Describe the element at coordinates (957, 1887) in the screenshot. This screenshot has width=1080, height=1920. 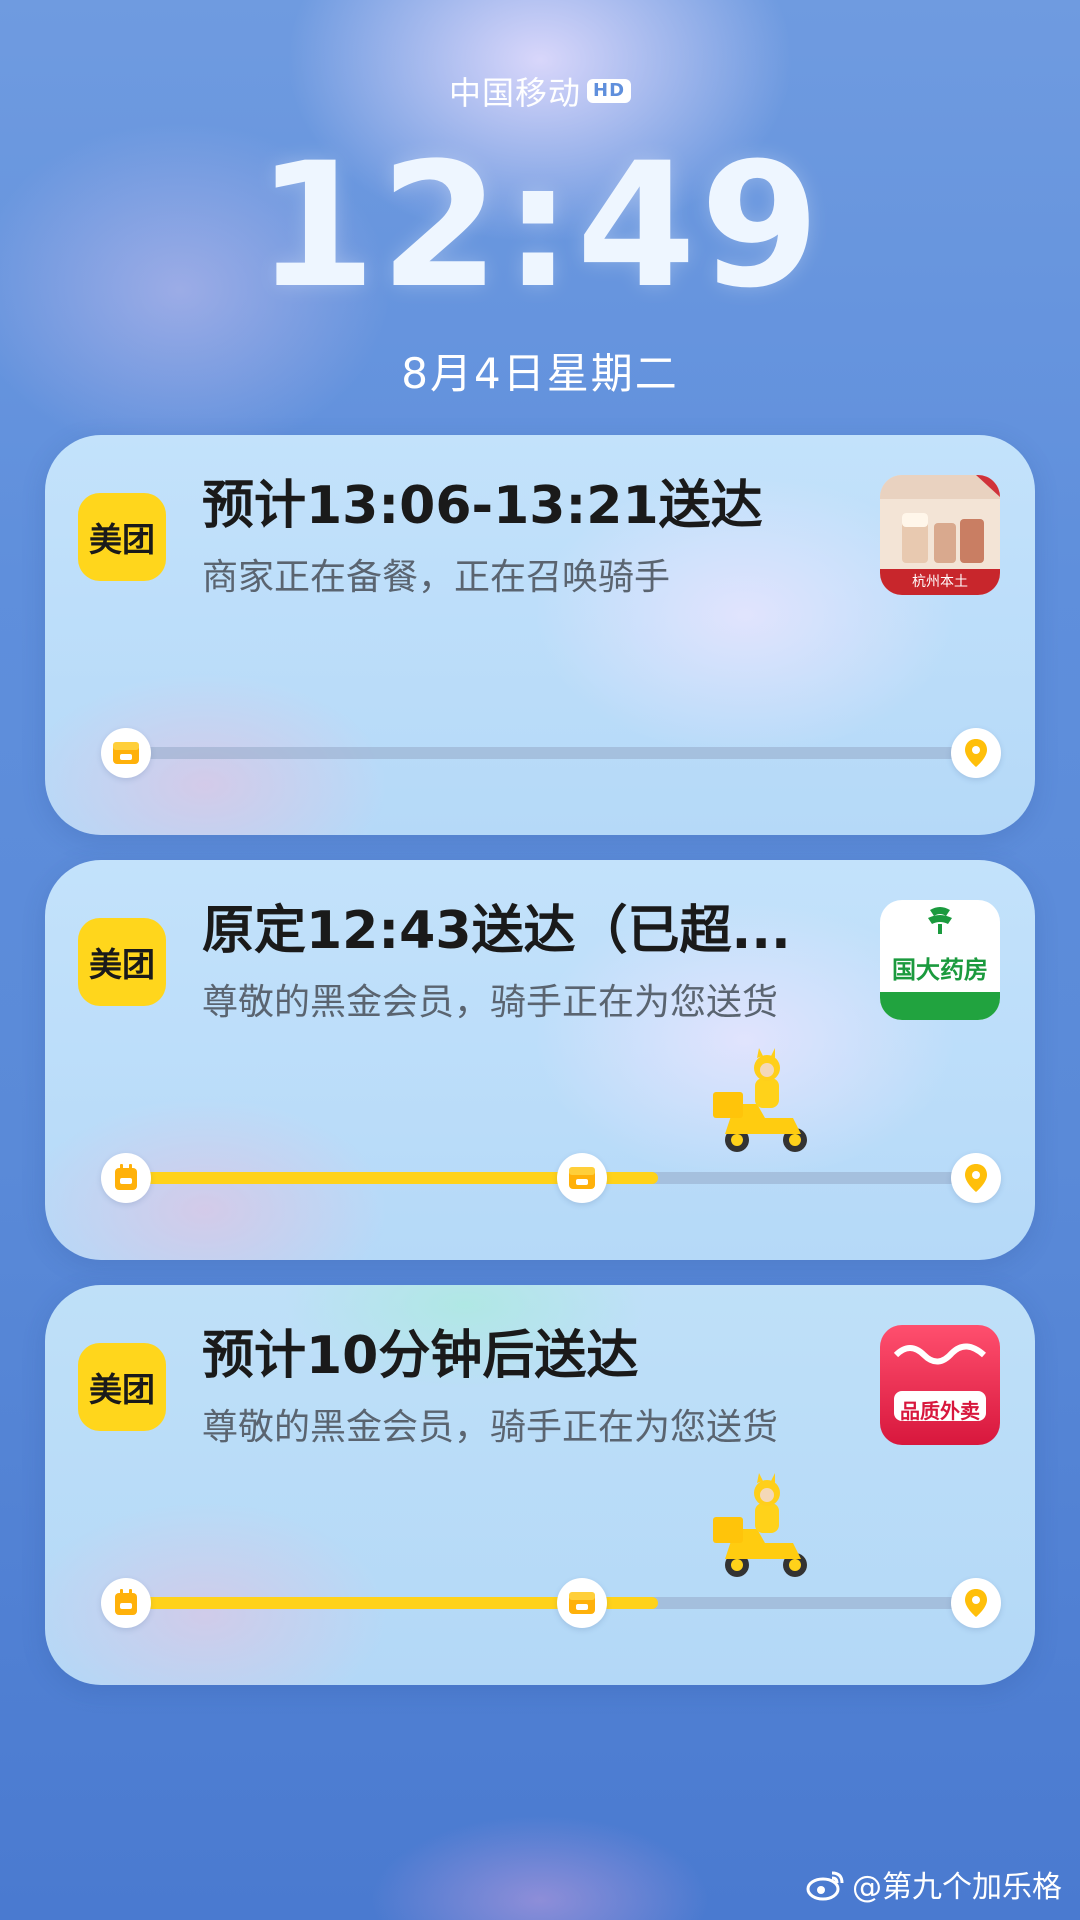
I see `watermark-text: @第九个加乐格` at that location.